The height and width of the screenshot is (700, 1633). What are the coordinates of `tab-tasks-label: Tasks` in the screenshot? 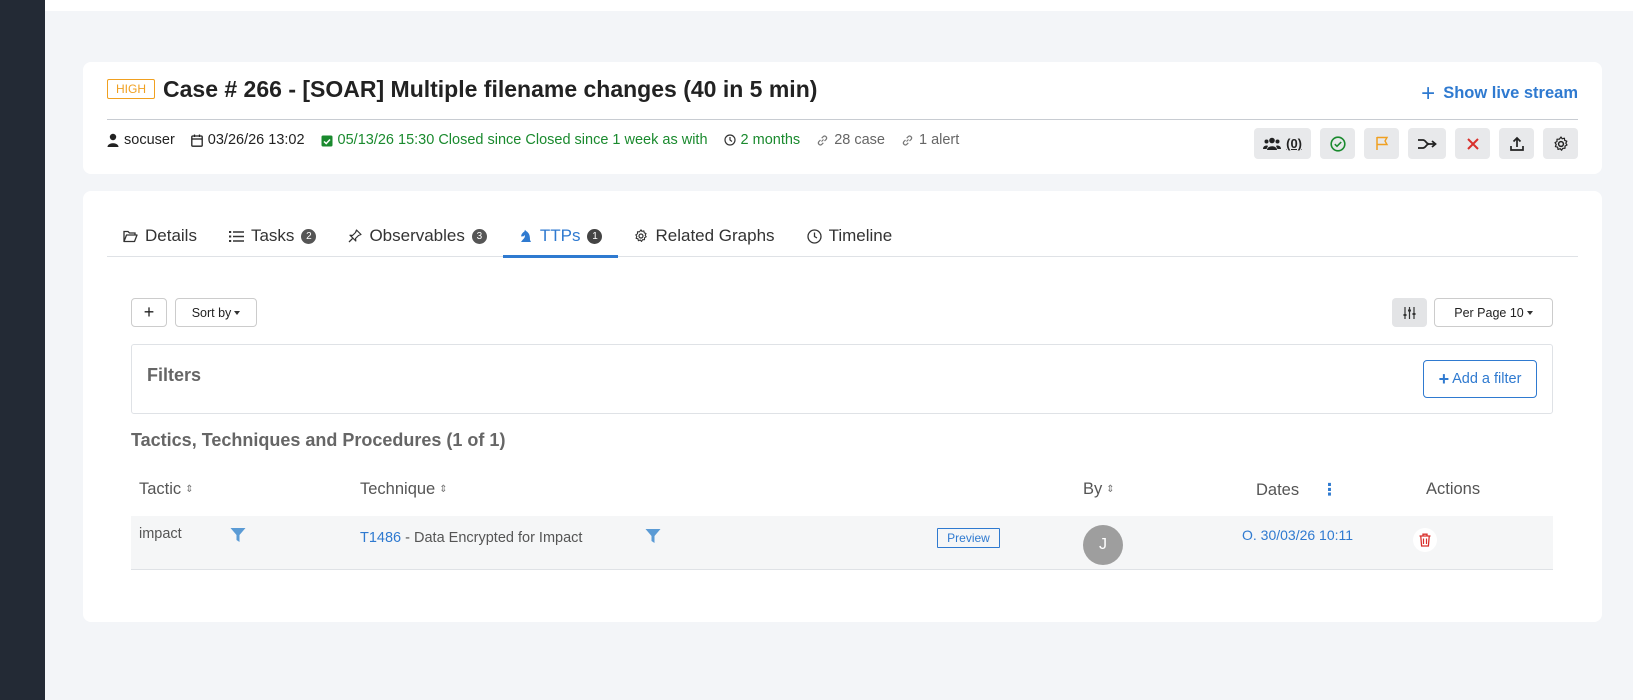 It's located at (272, 235).